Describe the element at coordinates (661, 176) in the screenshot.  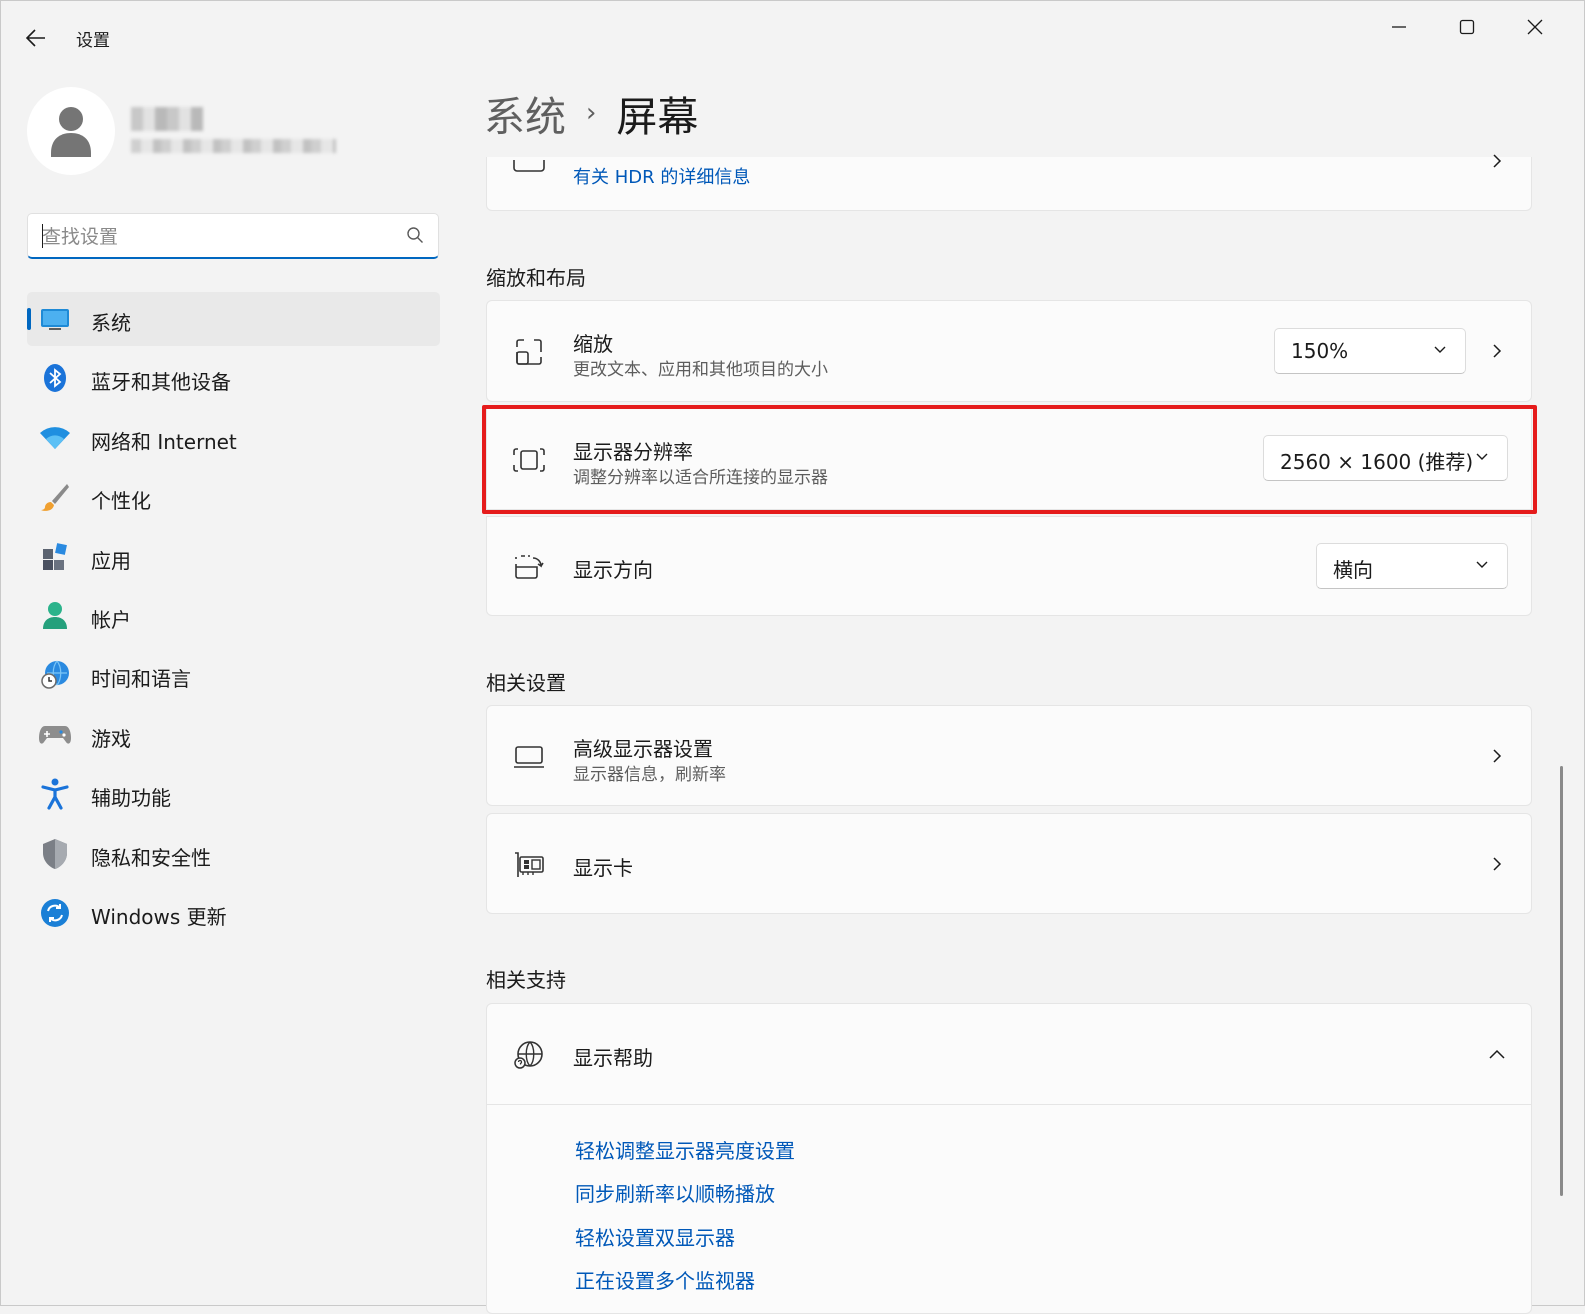
I see `hdr-info-link: 有关 HDR 的详细信息` at that location.